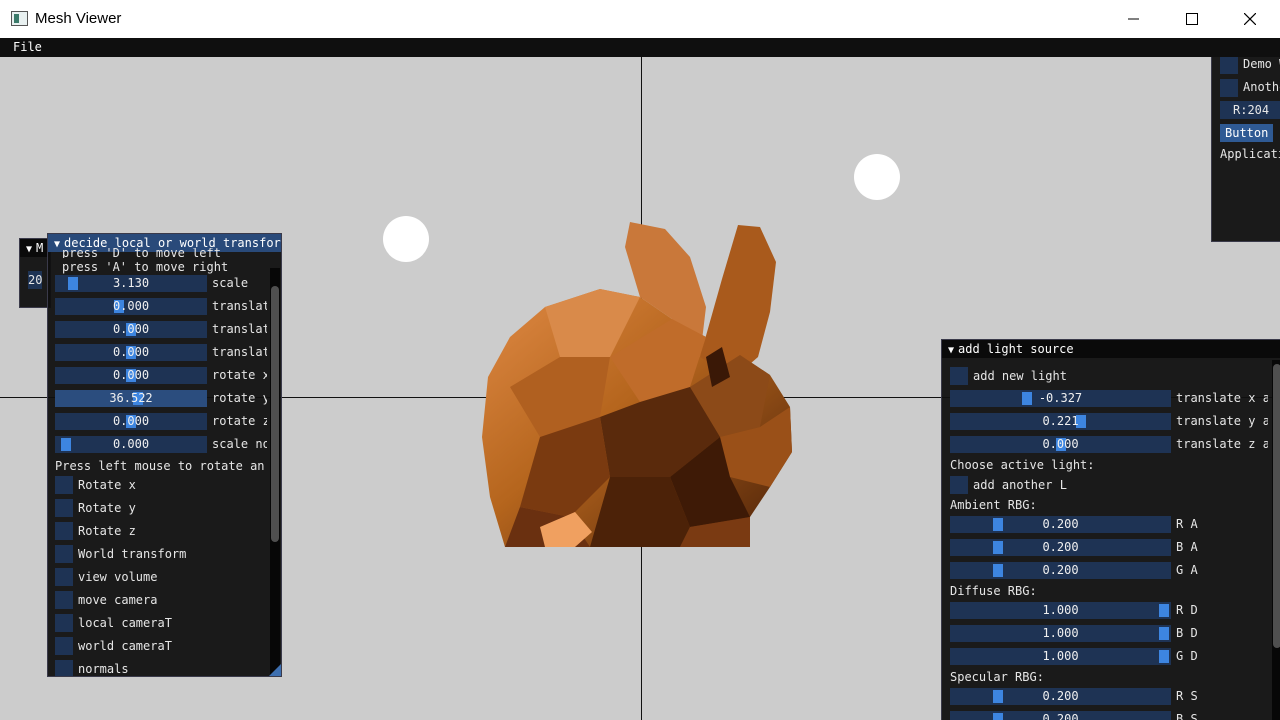  I want to click on slider-value: -0.327, so click(1060, 398).